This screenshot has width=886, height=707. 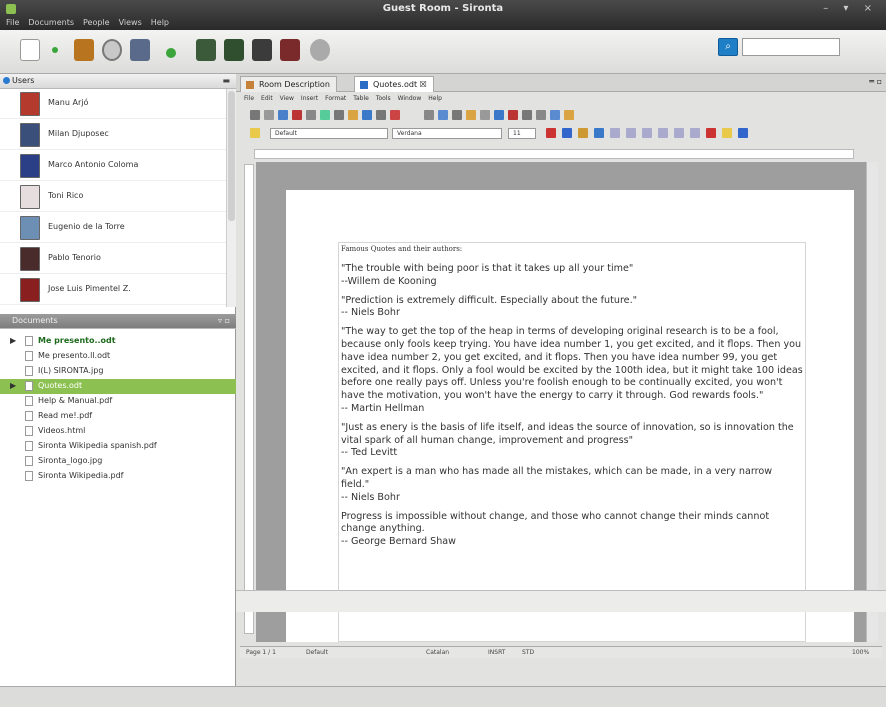 I want to click on document-item: Sironta_logo.jpg, so click(x=118, y=461).